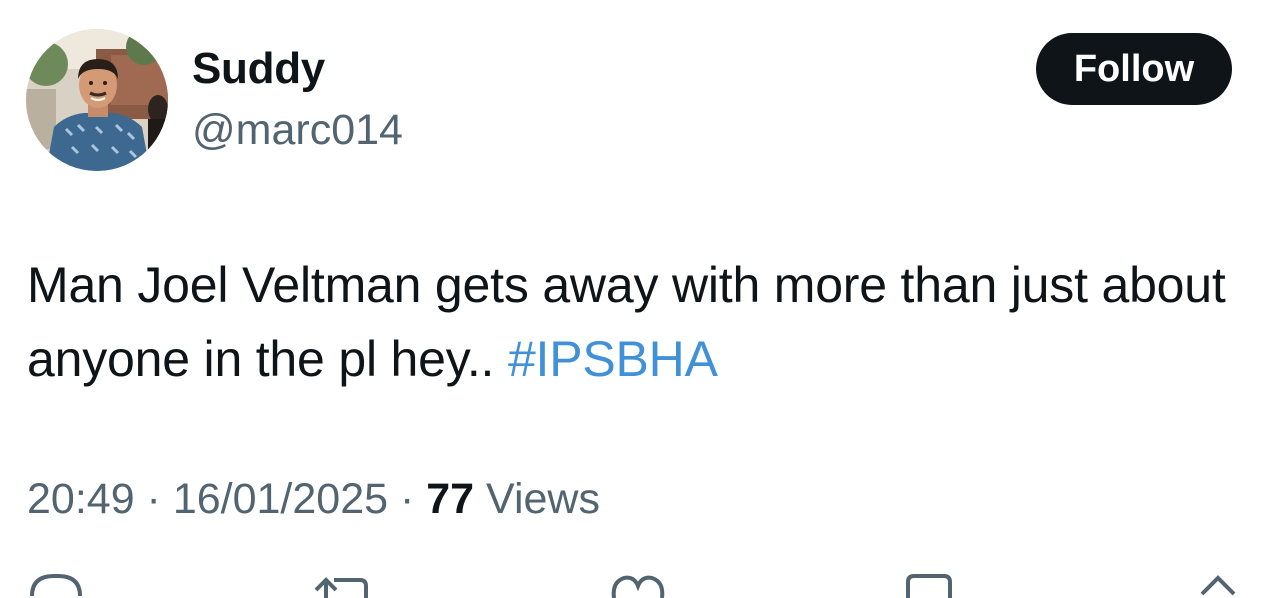 The height and width of the screenshot is (598, 1269). I want to click on reply-button, so click(56, 583).